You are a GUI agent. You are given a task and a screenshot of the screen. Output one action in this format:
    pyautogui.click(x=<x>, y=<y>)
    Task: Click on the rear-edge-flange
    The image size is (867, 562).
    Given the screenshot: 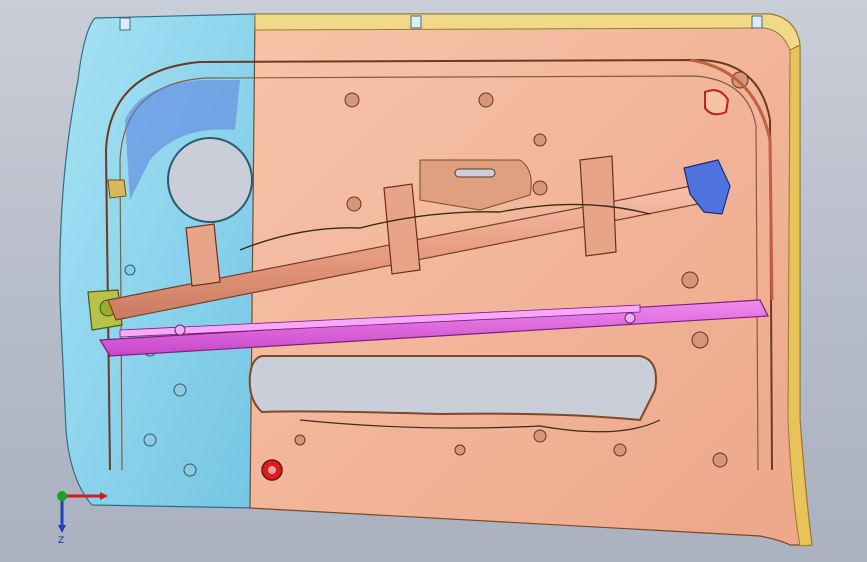 What is the action you would take?
    pyautogui.click(x=800, y=295)
    